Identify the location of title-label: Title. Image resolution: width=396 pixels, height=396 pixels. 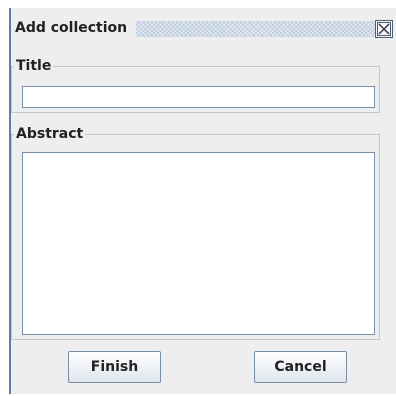
(34, 66).